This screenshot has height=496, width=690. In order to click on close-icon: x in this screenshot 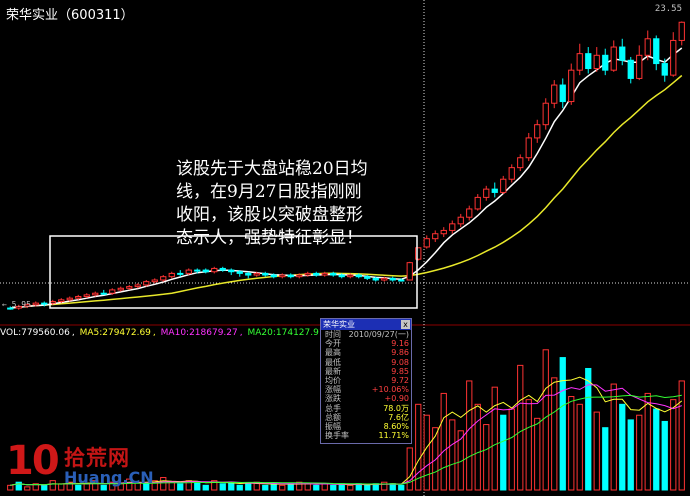, I will do `click(405, 324)`.